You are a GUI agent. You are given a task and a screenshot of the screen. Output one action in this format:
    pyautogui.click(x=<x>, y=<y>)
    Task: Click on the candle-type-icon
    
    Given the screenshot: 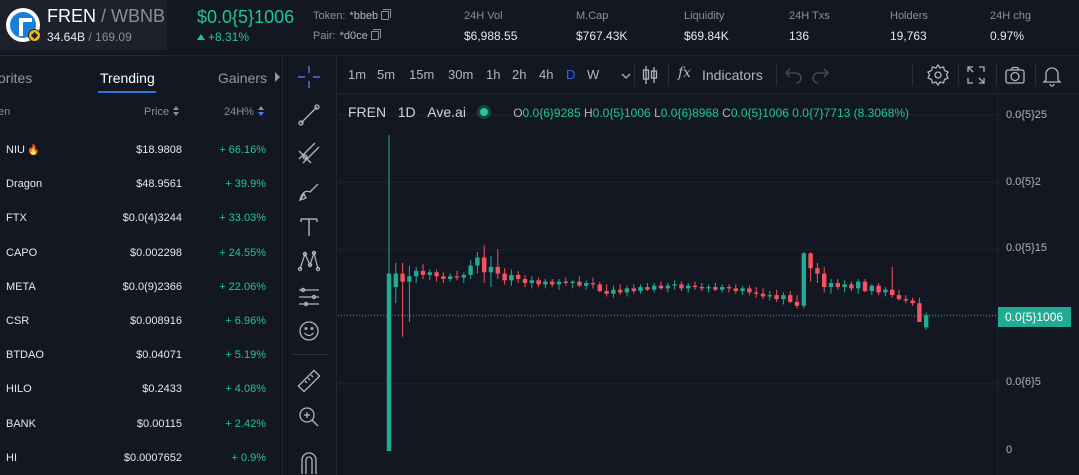 What is the action you would take?
    pyautogui.click(x=650, y=75)
    